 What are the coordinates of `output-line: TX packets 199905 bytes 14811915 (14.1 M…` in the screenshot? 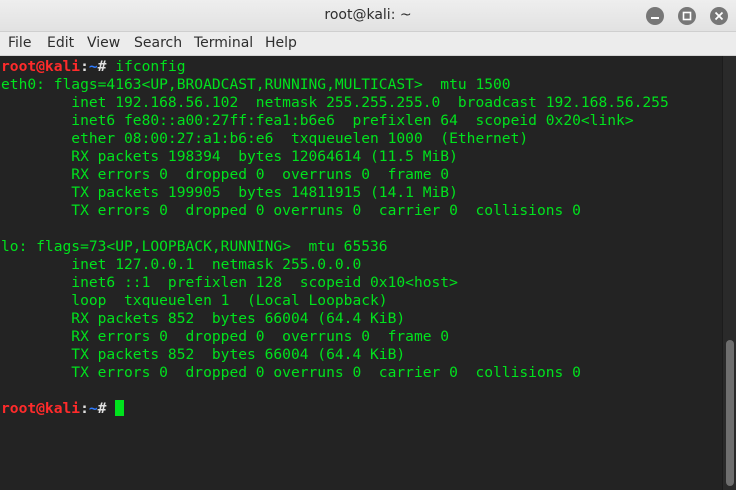 It's located at (229, 192).